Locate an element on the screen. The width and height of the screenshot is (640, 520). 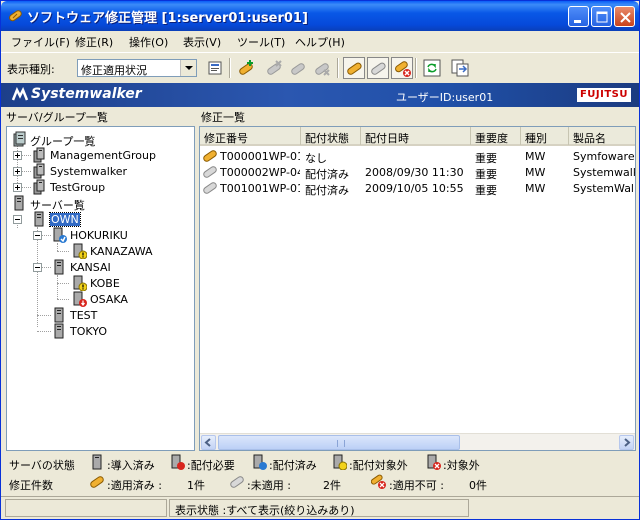
add-fix-button is located at coordinates (246, 68).